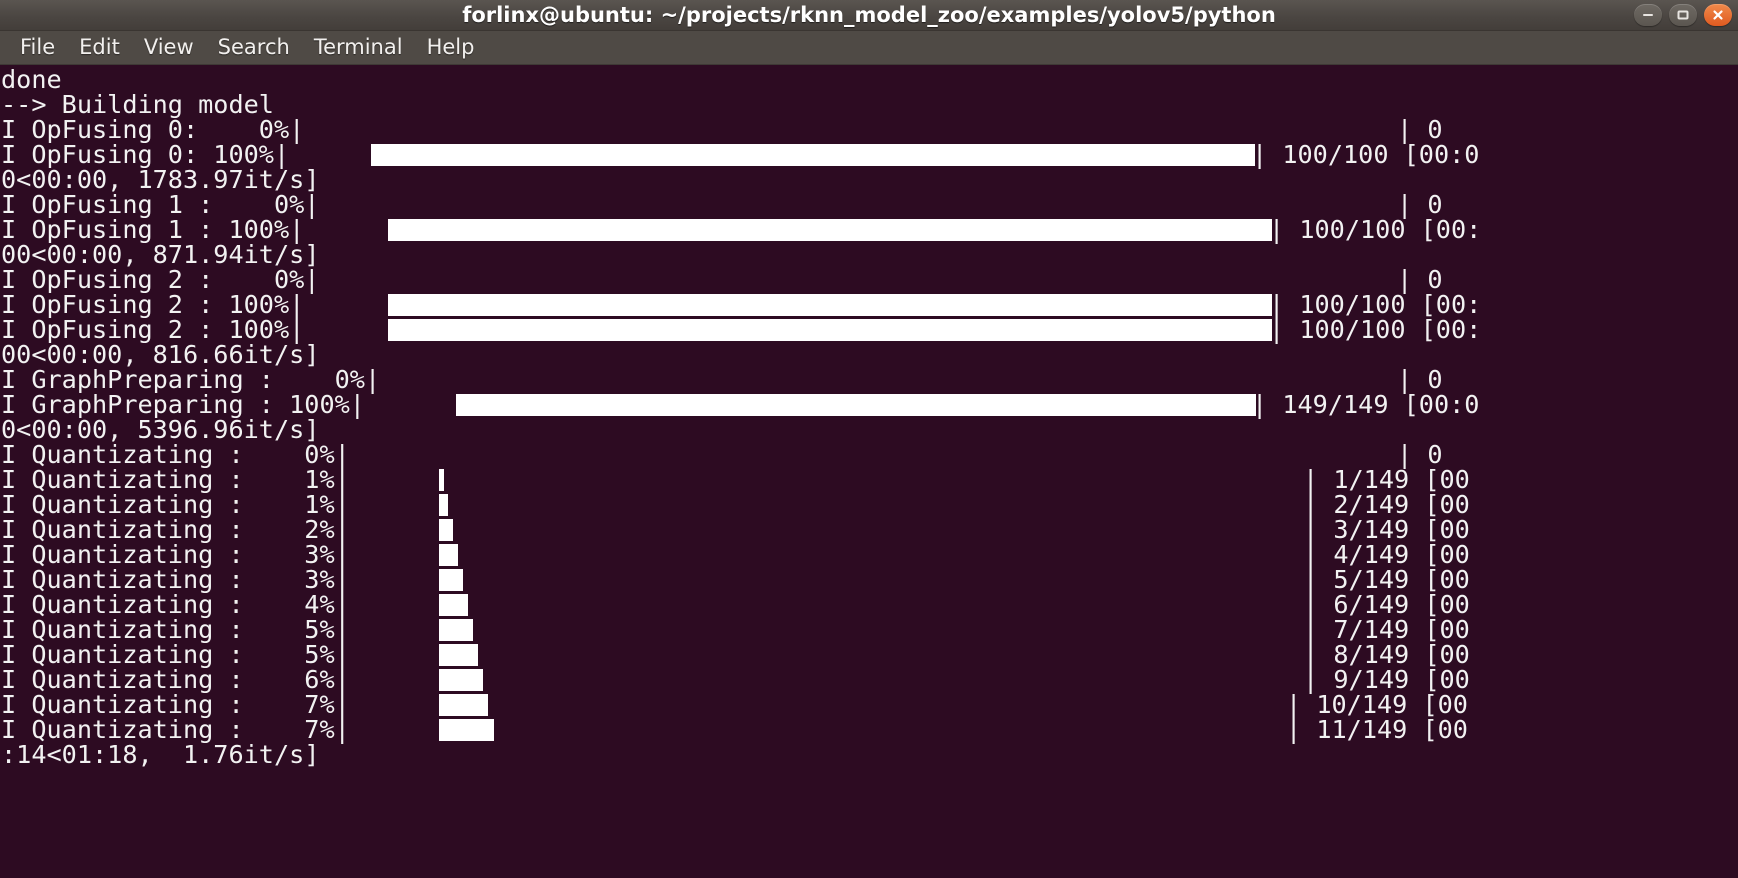  What do you see at coordinates (869, 204) in the screenshot?
I see `terminal-line: I OpFusing 1 : 0%| | 0` at bounding box center [869, 204].